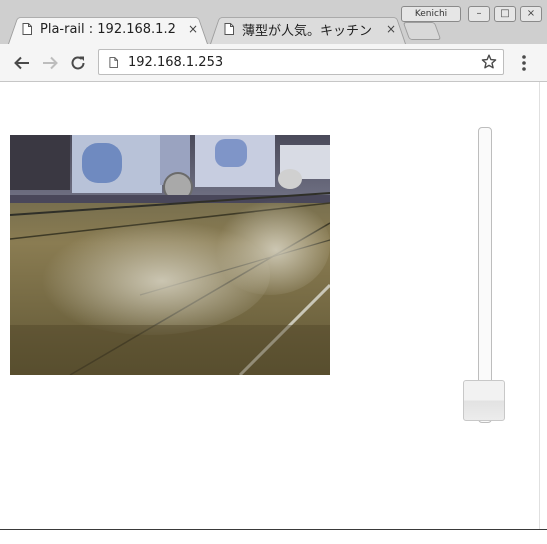 This screenshot has width=547, height=544. What do you see at coordinates (543, 312) in the screenshot?
I see `scrollbar-gutter` at bounding box center [543, 312].